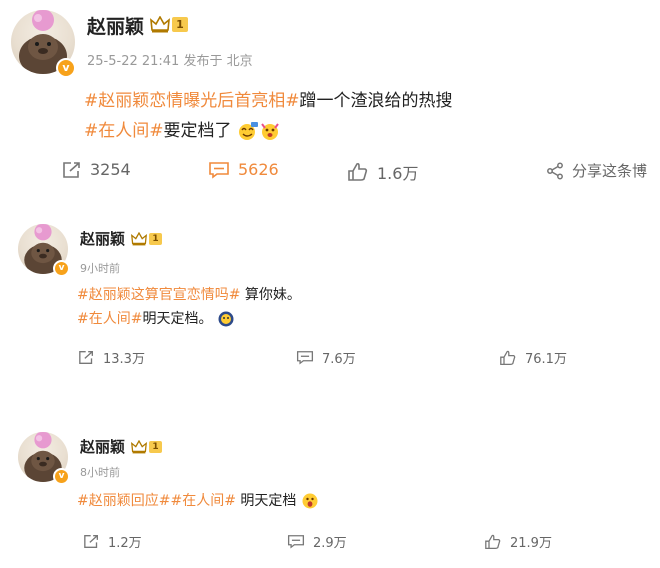  Describe the element at coordinates (330, 543) in the screenshot. I see `comment-count: 2.9万` at that location.